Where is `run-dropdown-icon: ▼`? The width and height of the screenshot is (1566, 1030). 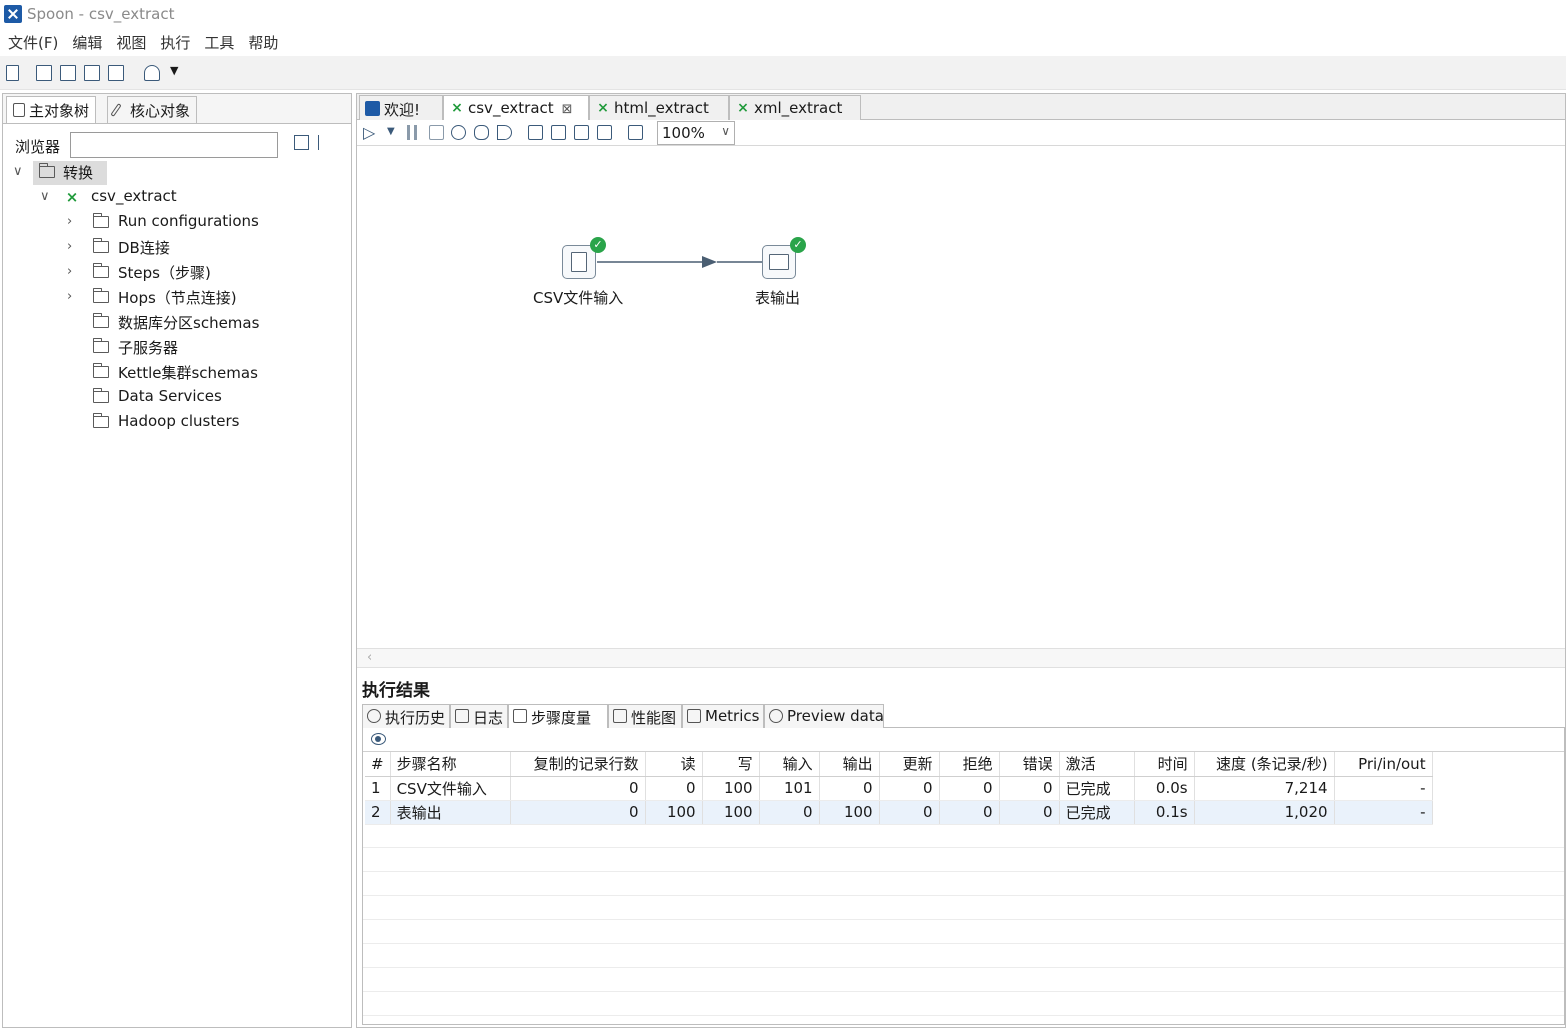
run-dropdown-icon: ▼ is located at coordinates (391, 131).